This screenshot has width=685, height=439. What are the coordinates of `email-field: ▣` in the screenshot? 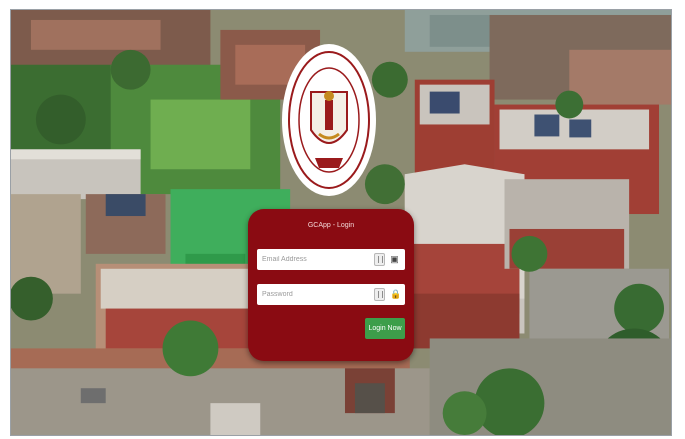 It's located at (331, 259).